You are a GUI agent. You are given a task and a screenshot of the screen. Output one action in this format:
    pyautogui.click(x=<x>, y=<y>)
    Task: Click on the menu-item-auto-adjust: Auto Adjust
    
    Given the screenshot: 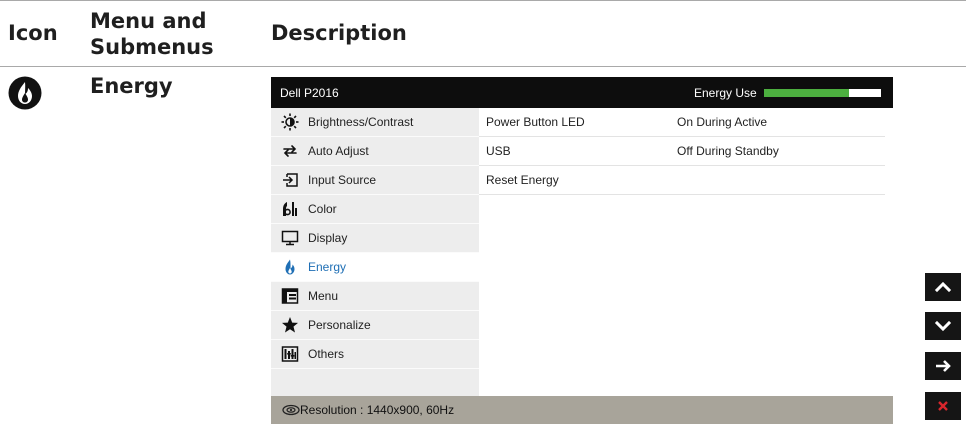 What is the action you would take?
    pyautogui.click(x=375, y=151)
    